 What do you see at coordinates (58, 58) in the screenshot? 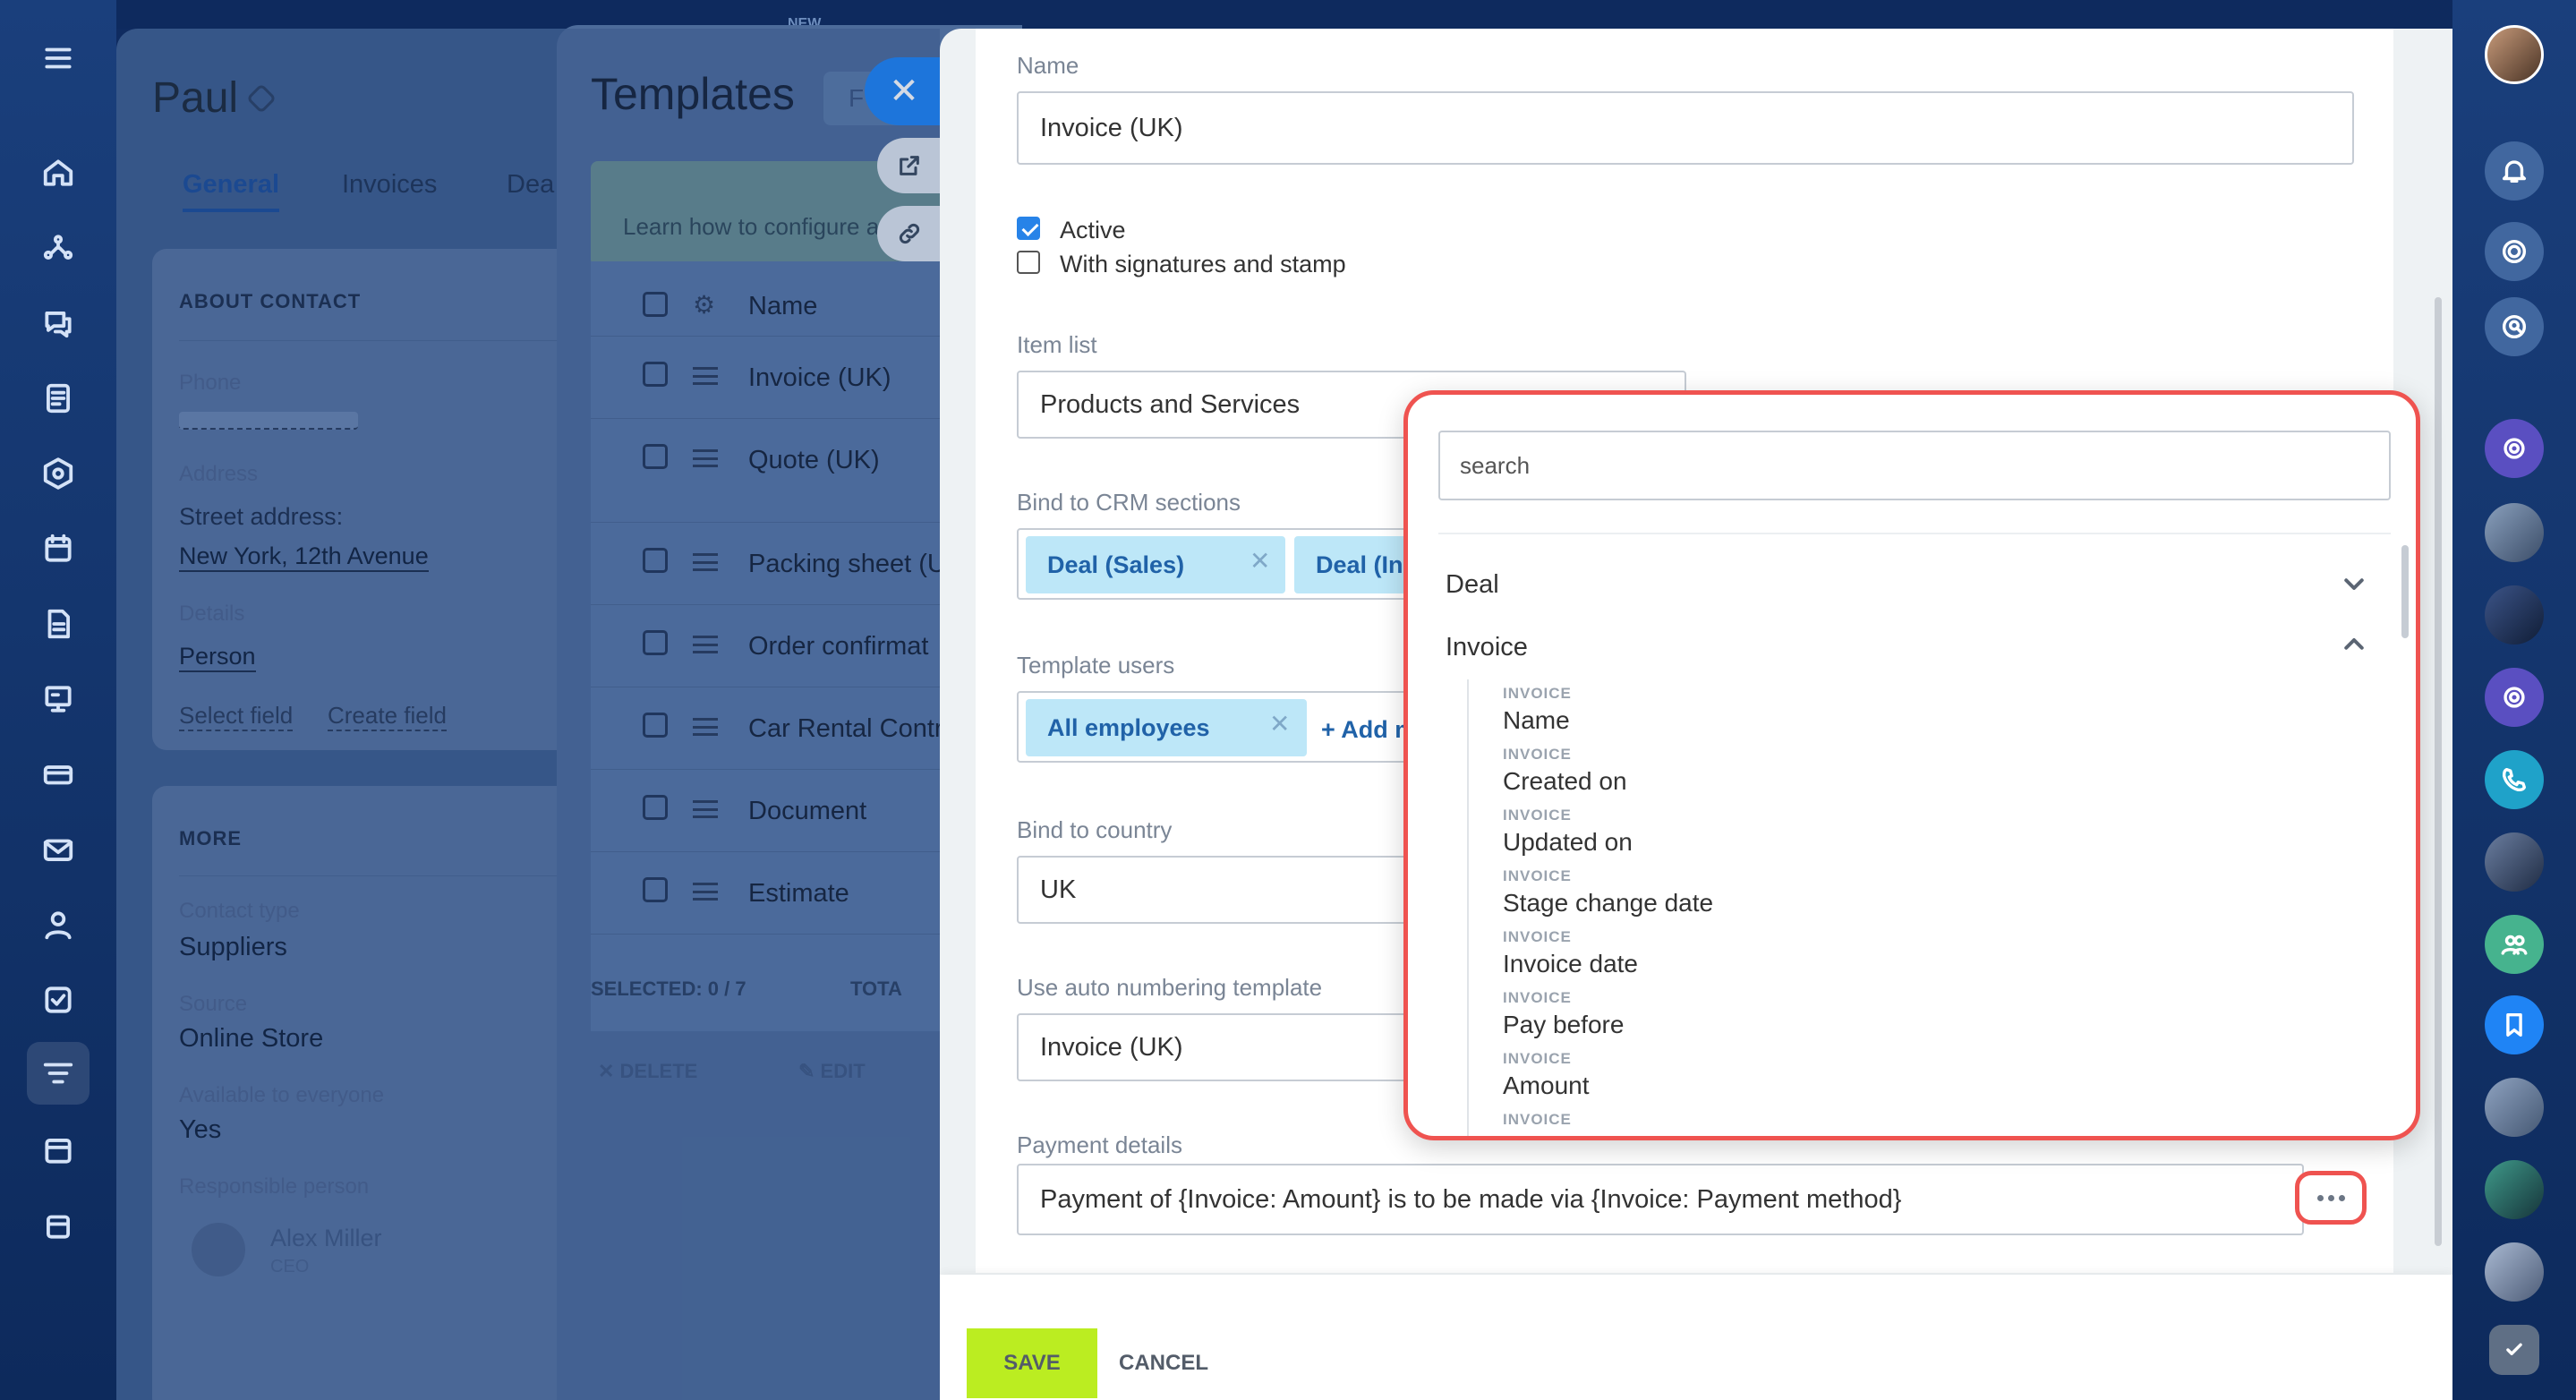
I see `hamburger-menu-icon` at bounding box center [58, 58].